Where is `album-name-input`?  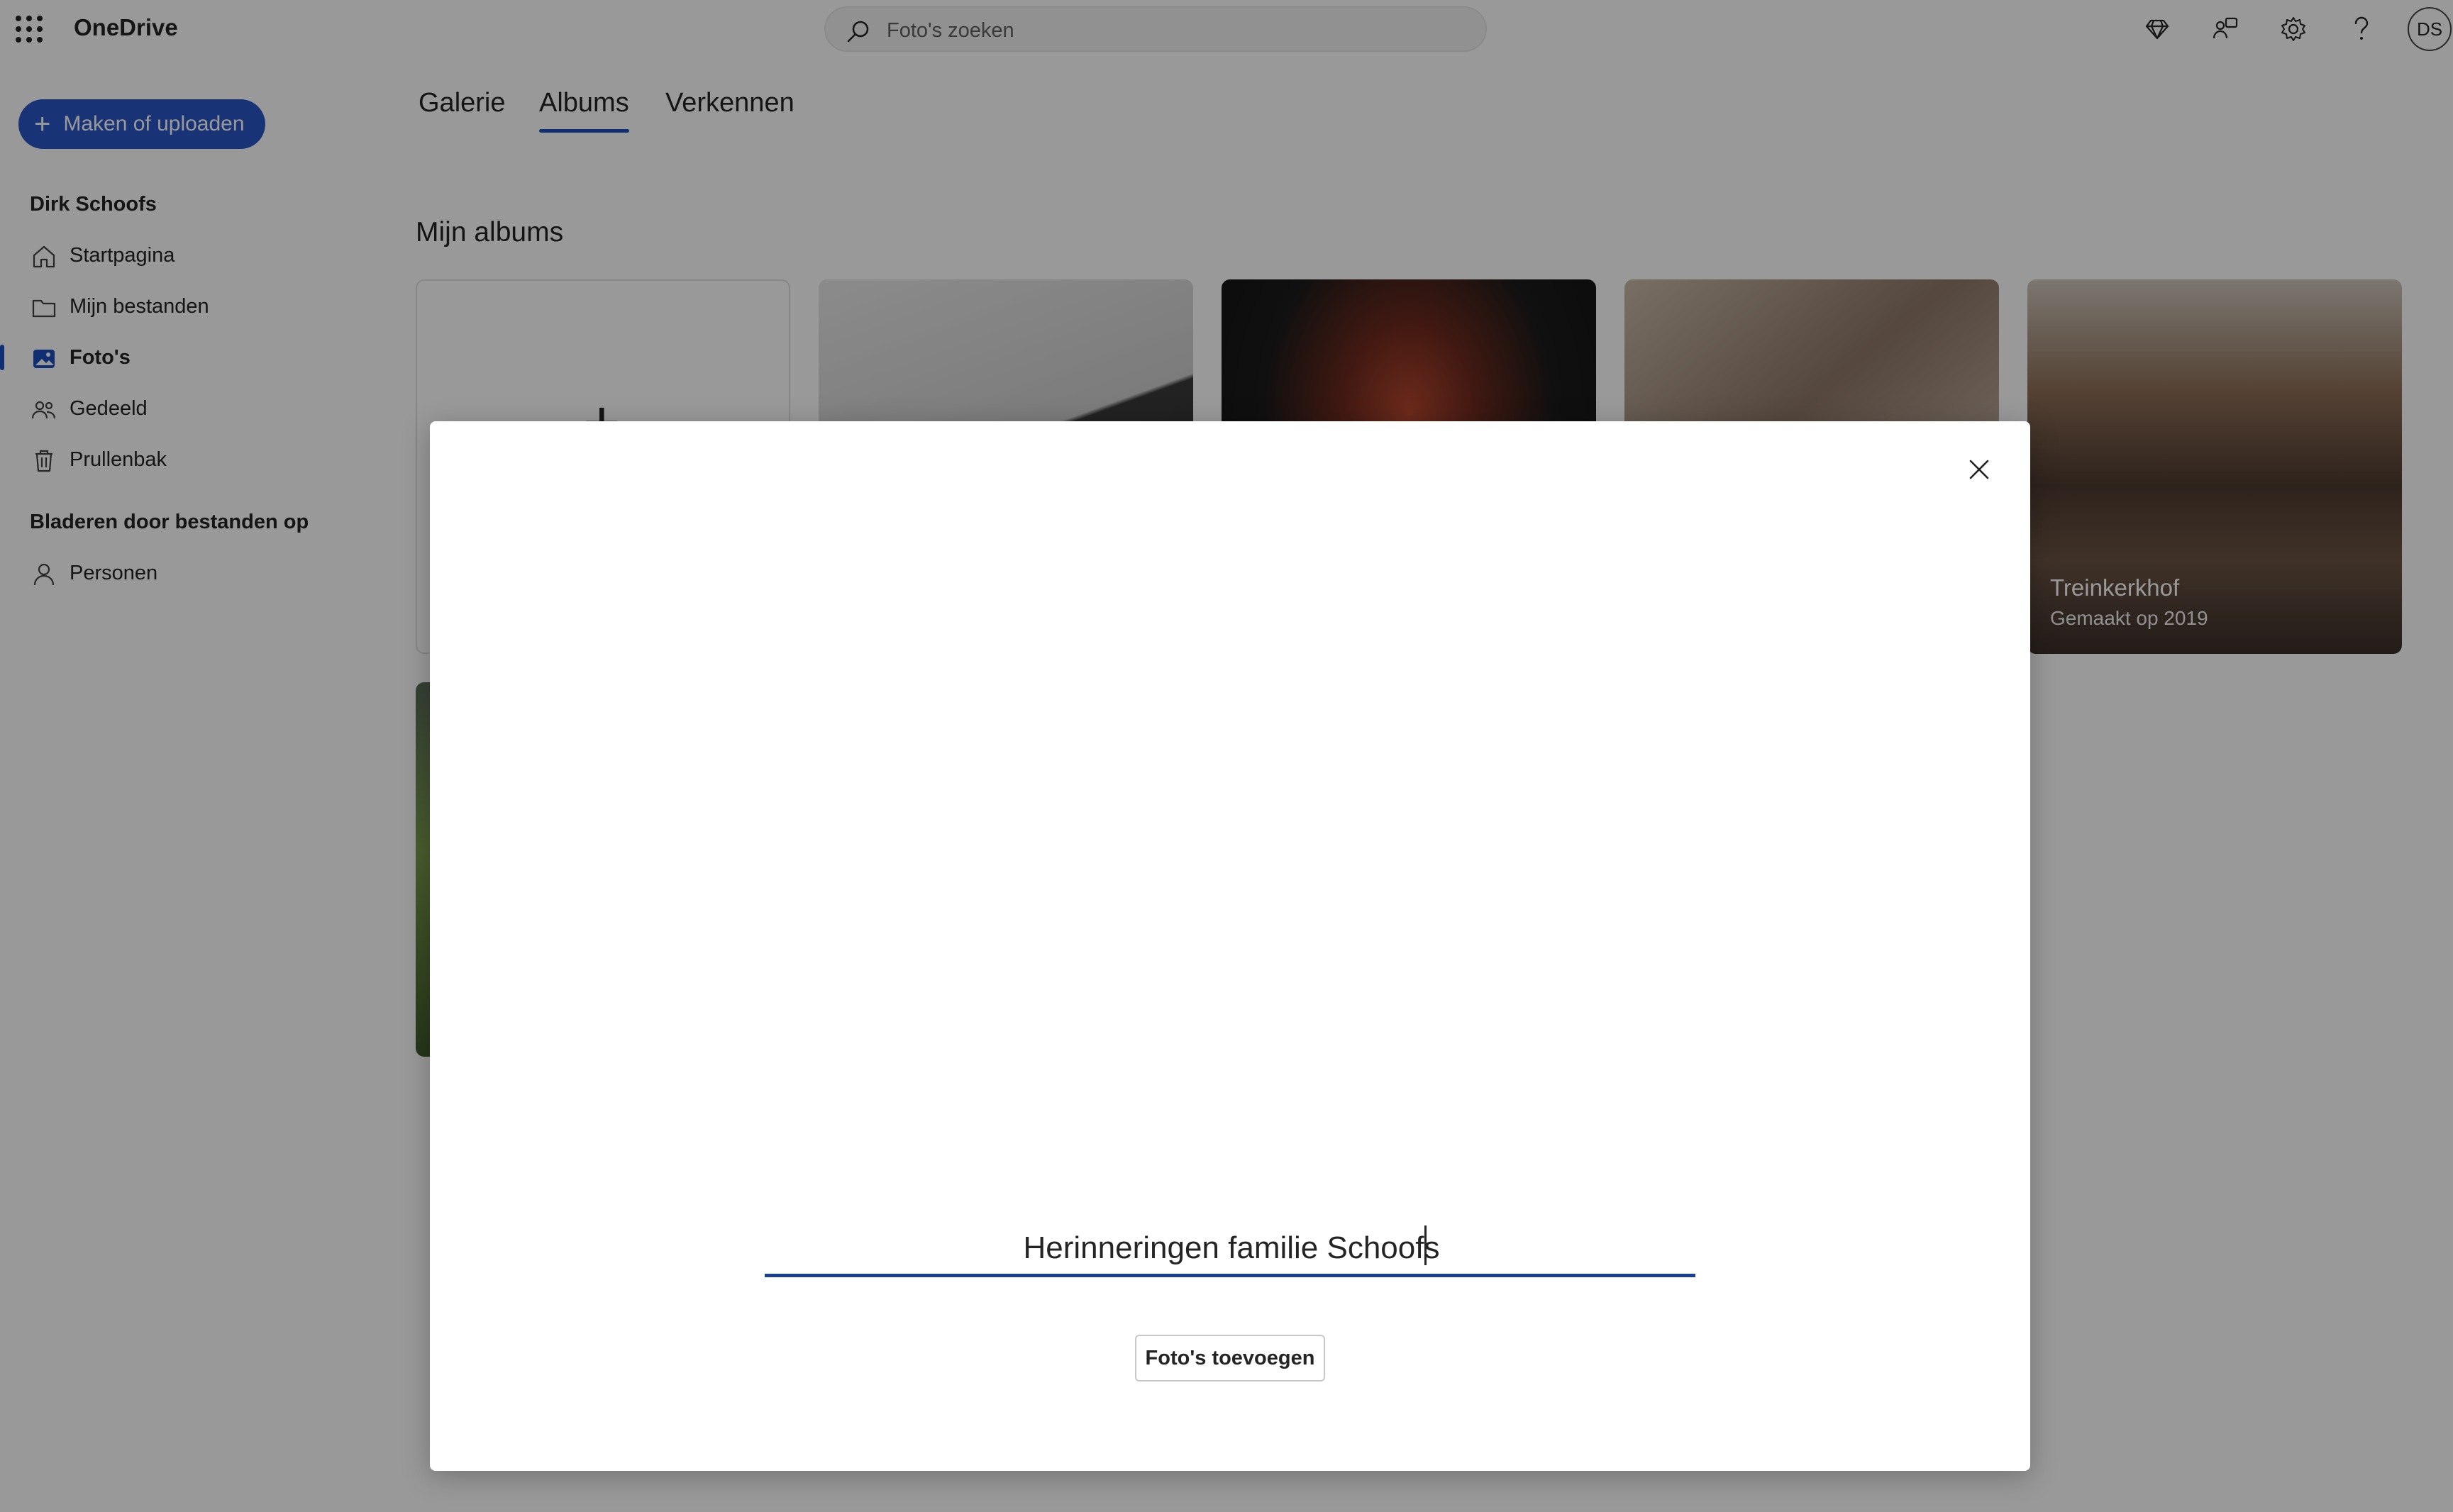
album-name-input is located at coordinates (1231, 1248).